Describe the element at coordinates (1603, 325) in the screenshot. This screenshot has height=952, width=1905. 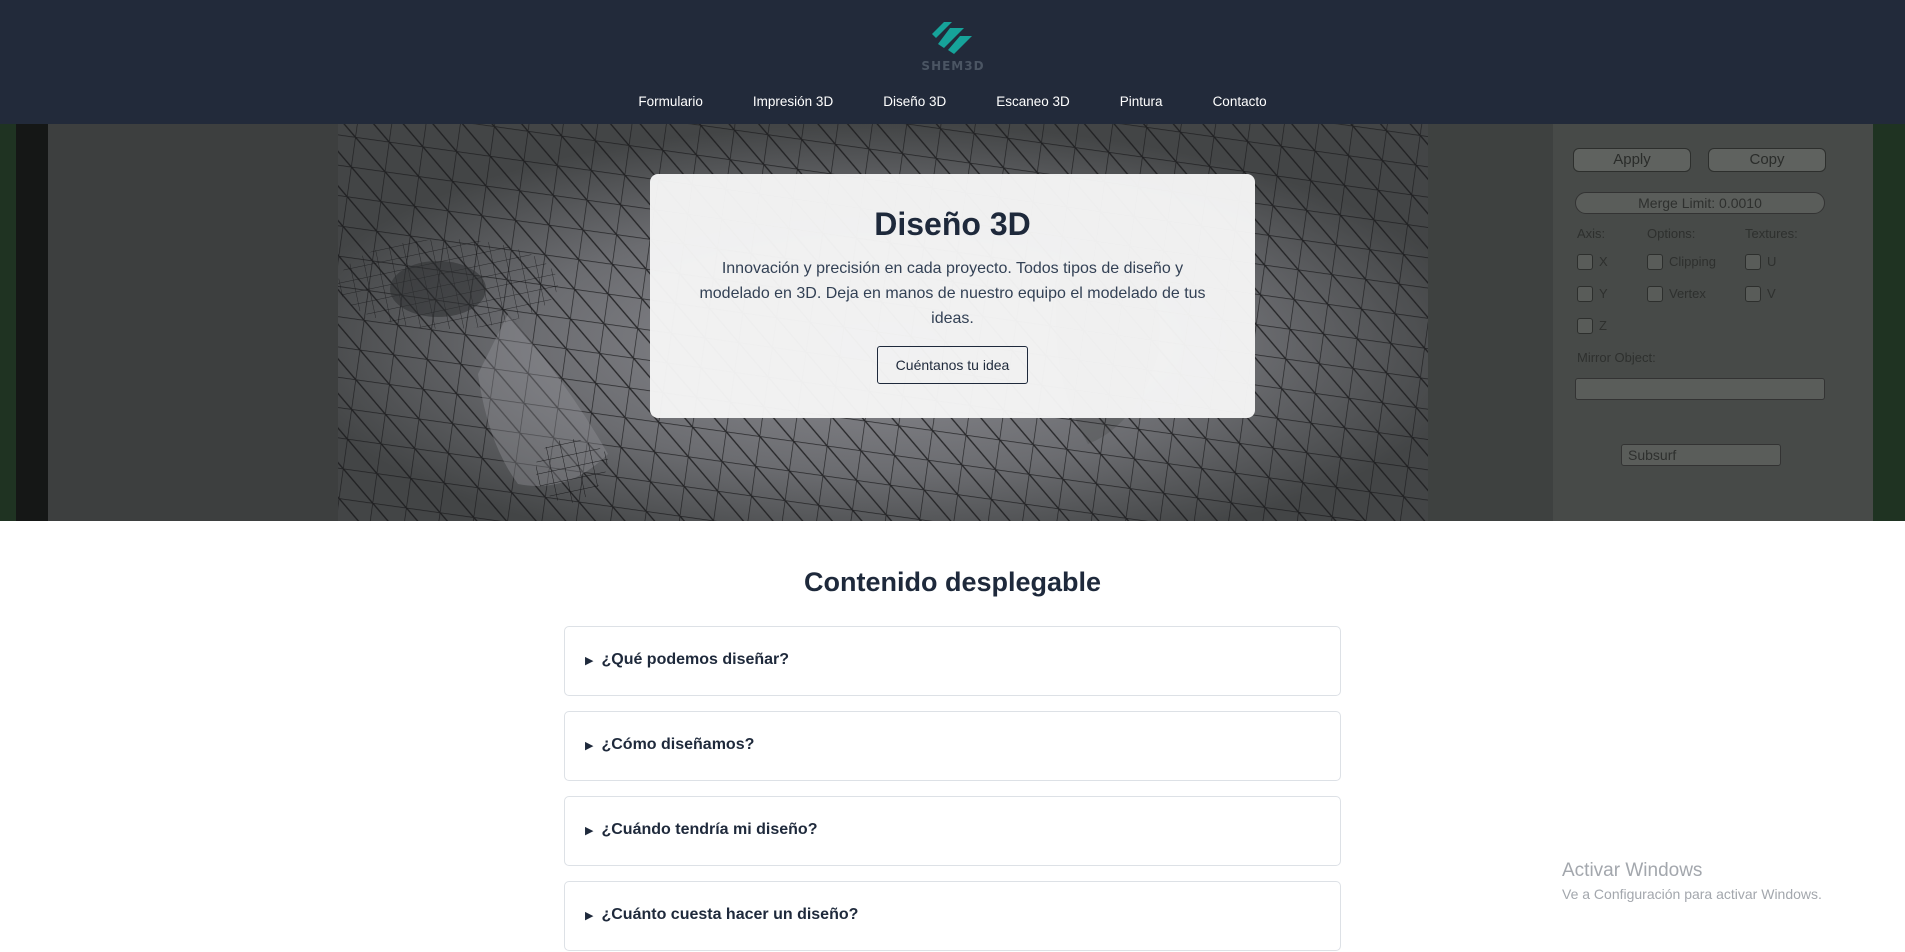
I see `panel-z-label: Z` at that location.